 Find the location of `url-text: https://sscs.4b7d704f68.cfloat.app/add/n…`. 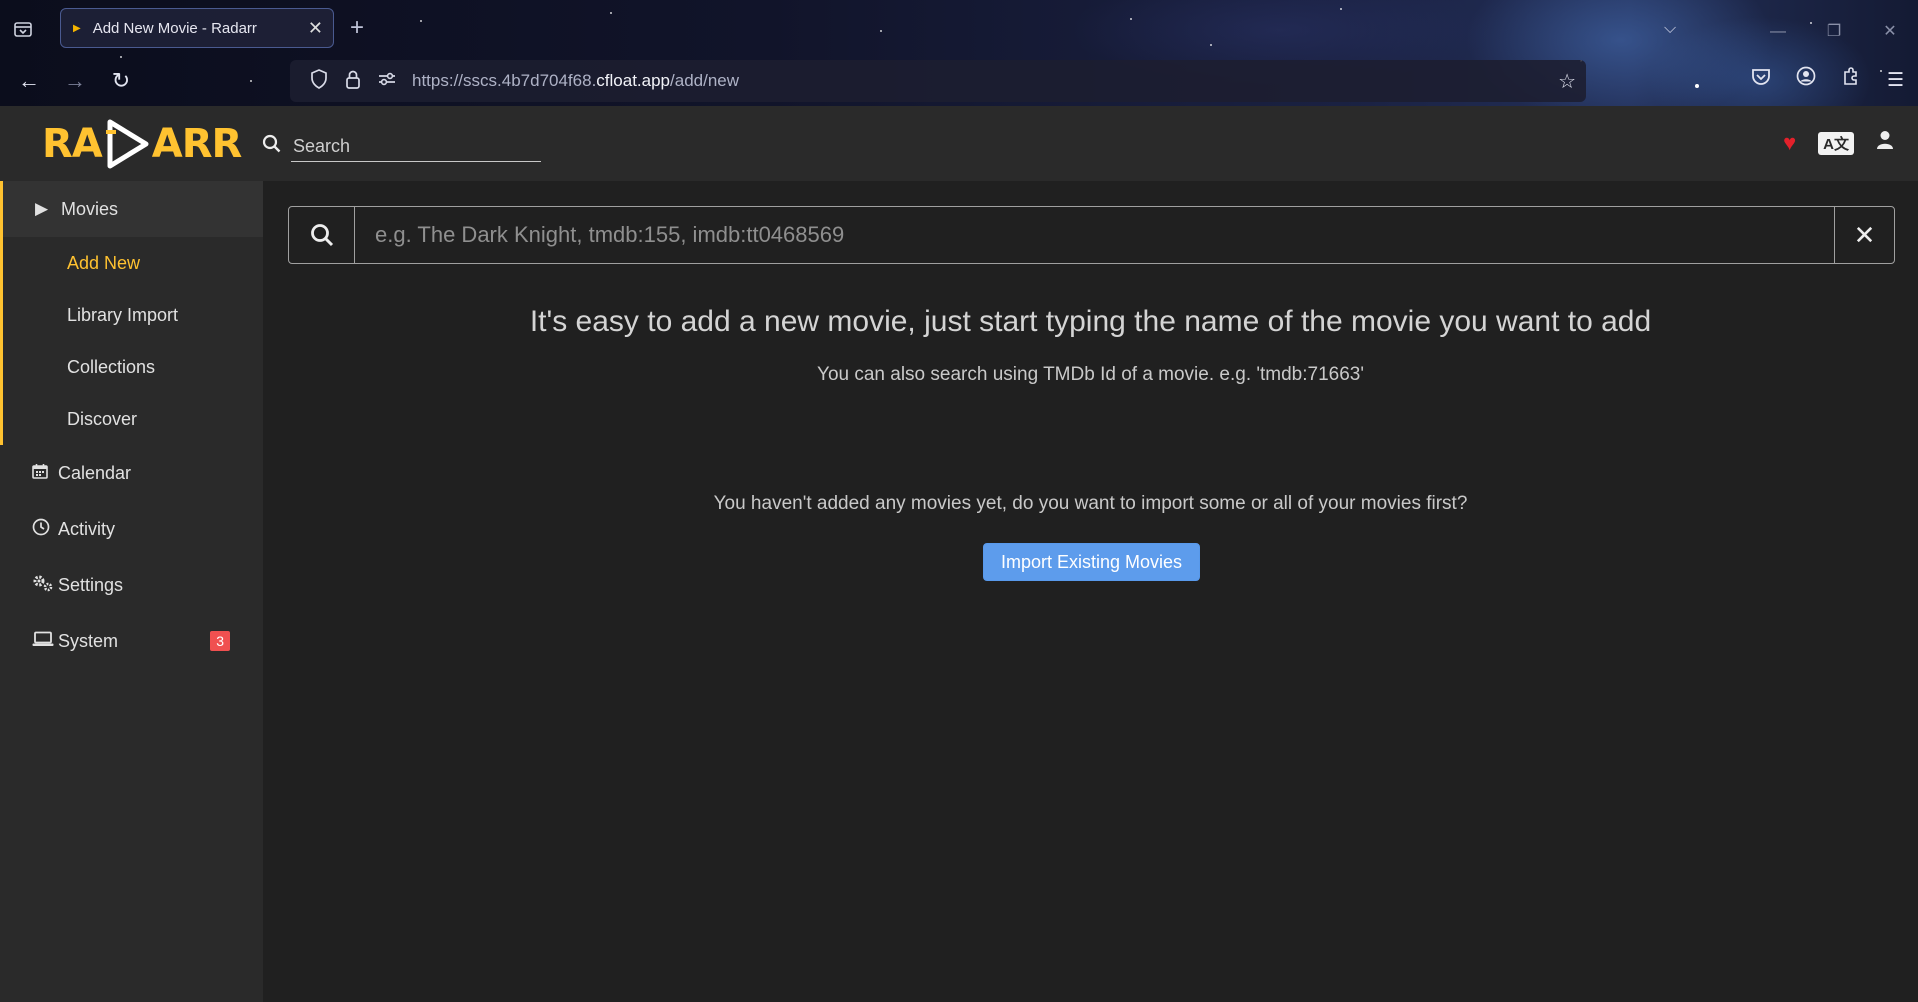

url-text: https://sscs.4b7d704f68.cfloat.app/add/n… is located at coordinates (575, 81).